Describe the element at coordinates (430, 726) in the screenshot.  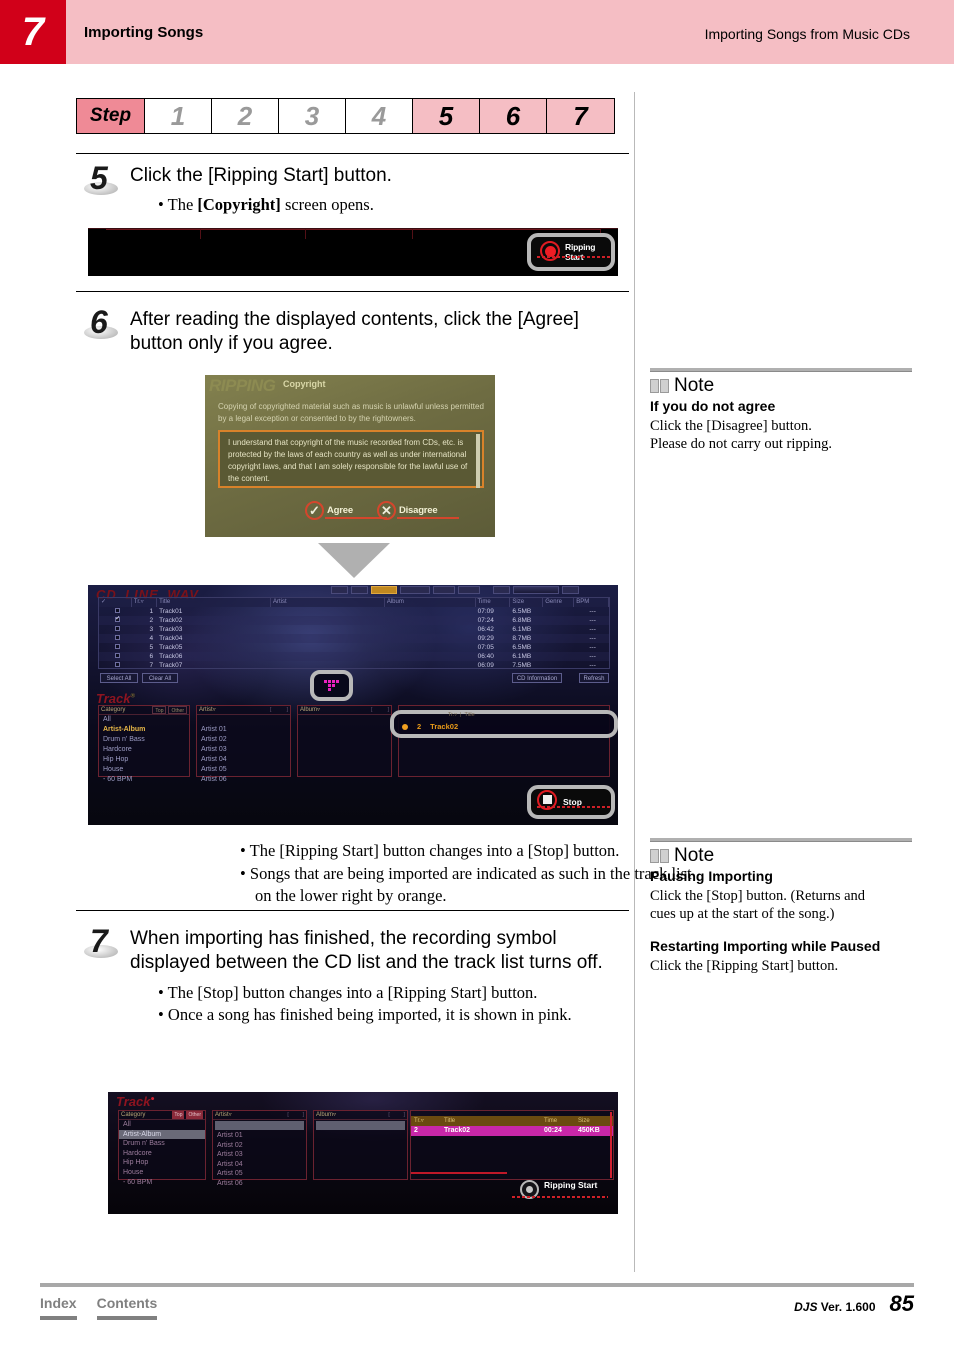
I see `importing-track-row: 2 Track02` at that location.